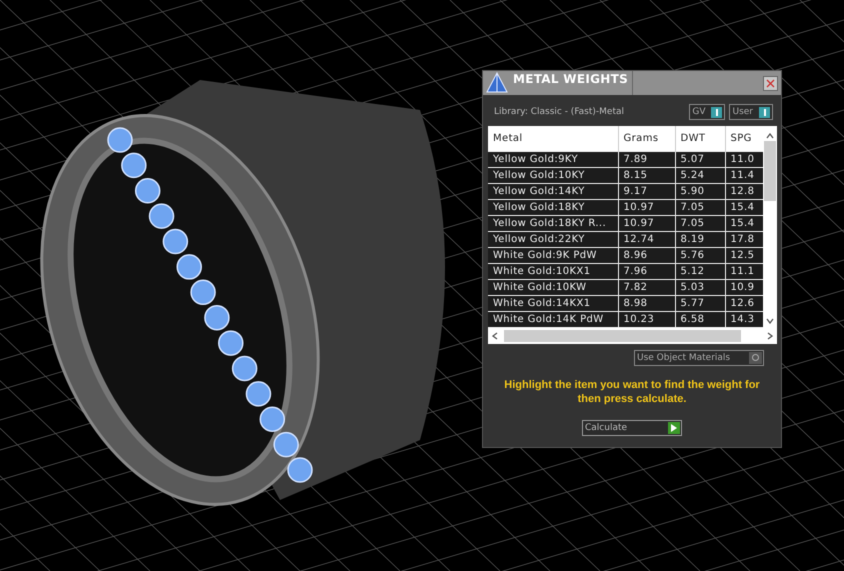  I want to click on pyramid-icon, so click(497, 83).